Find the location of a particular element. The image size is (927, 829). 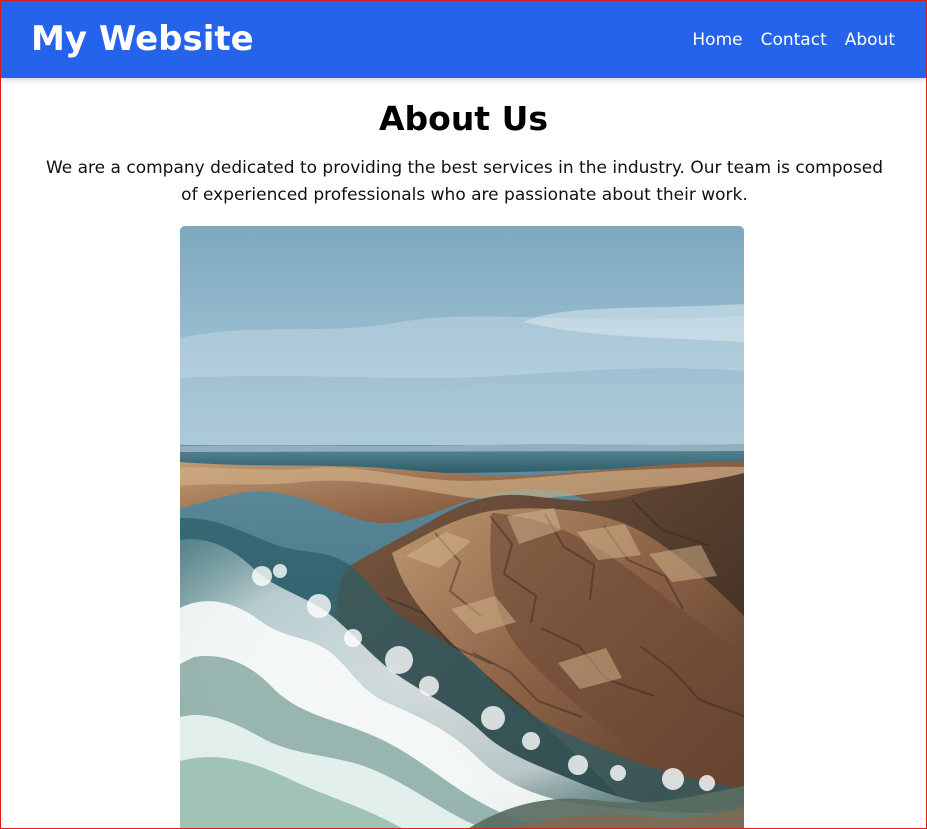

site-header: My Website Home Contact About is located at coordinates (463, 39).